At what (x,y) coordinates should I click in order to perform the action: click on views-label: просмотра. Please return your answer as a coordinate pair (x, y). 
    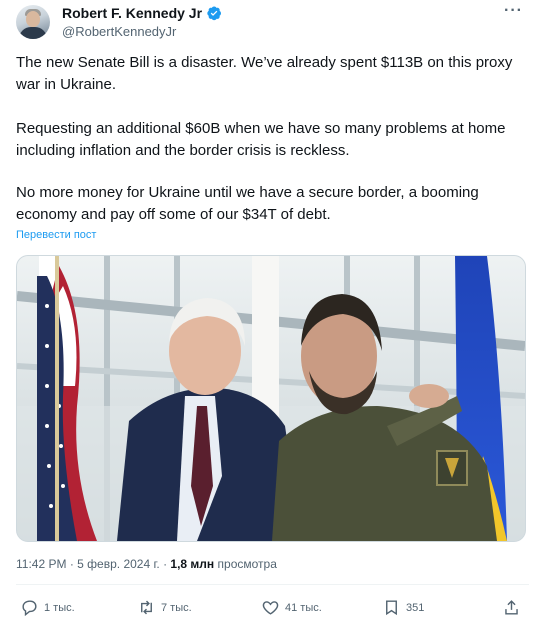
    Looking at the image, I should click on (247, 564).